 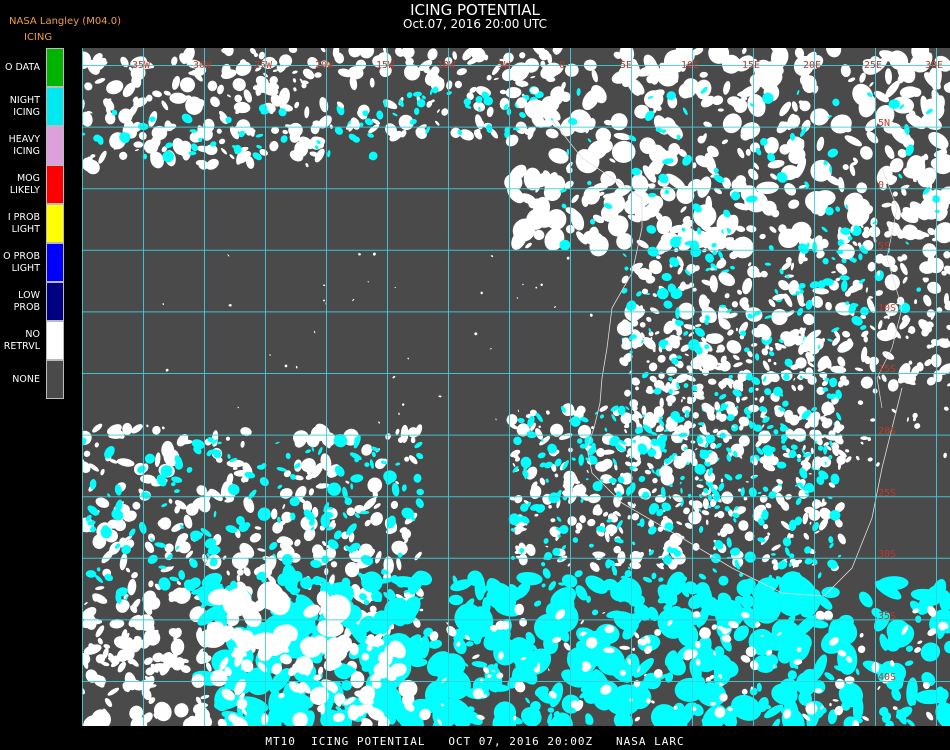 I want to click on latitude-label: 35S, so click(x=887, y=616).